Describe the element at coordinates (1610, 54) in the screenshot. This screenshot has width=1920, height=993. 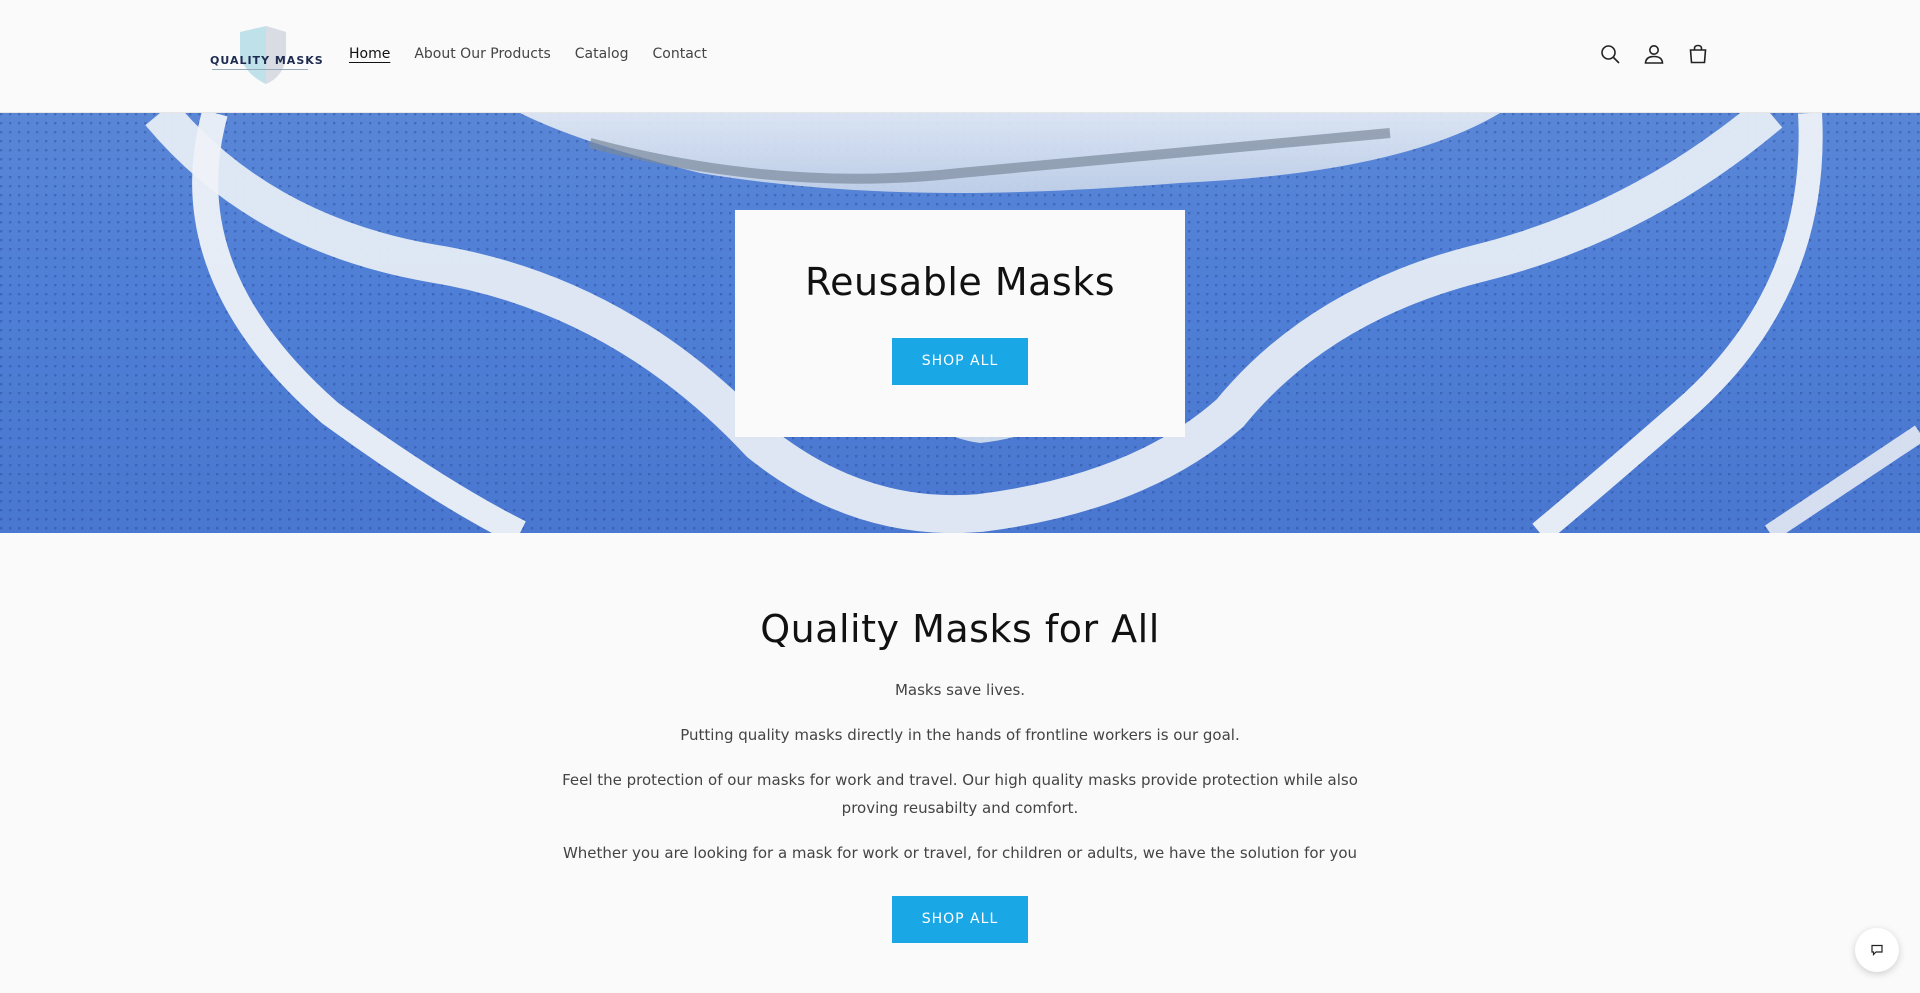
I see `search-icon` at that location.